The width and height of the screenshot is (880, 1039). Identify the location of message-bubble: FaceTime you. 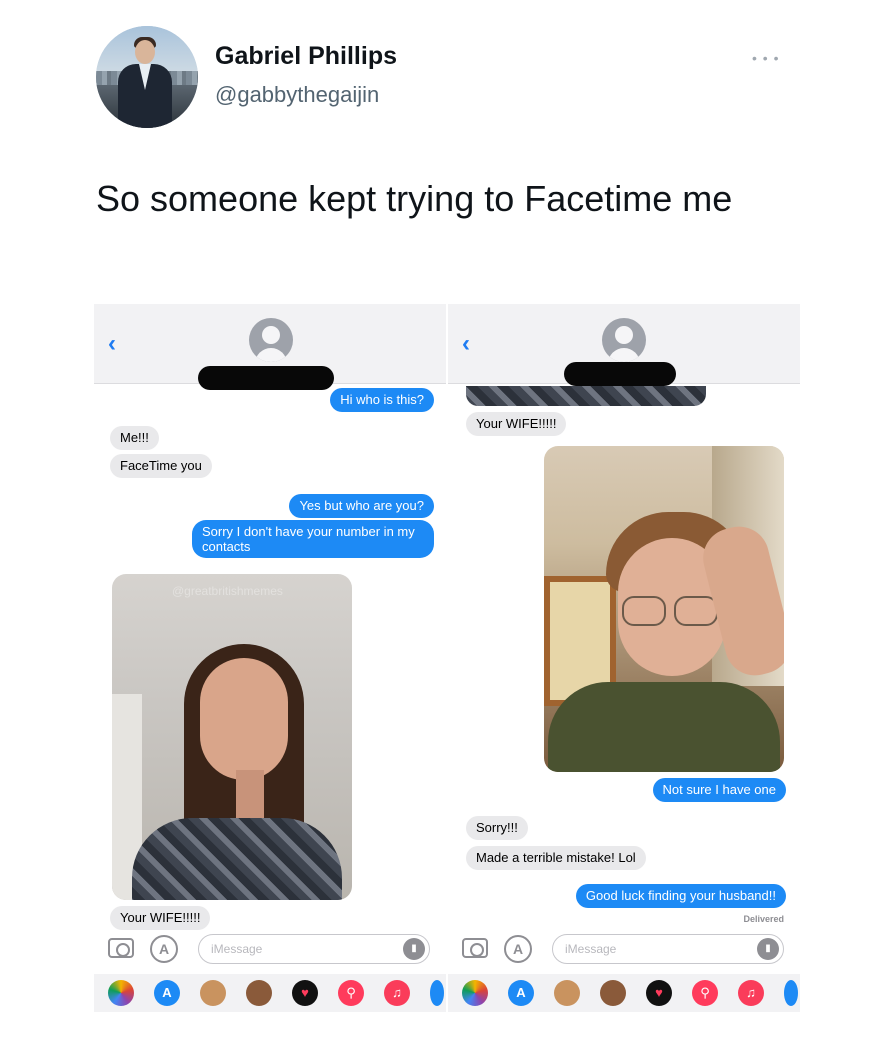
(161, 466).